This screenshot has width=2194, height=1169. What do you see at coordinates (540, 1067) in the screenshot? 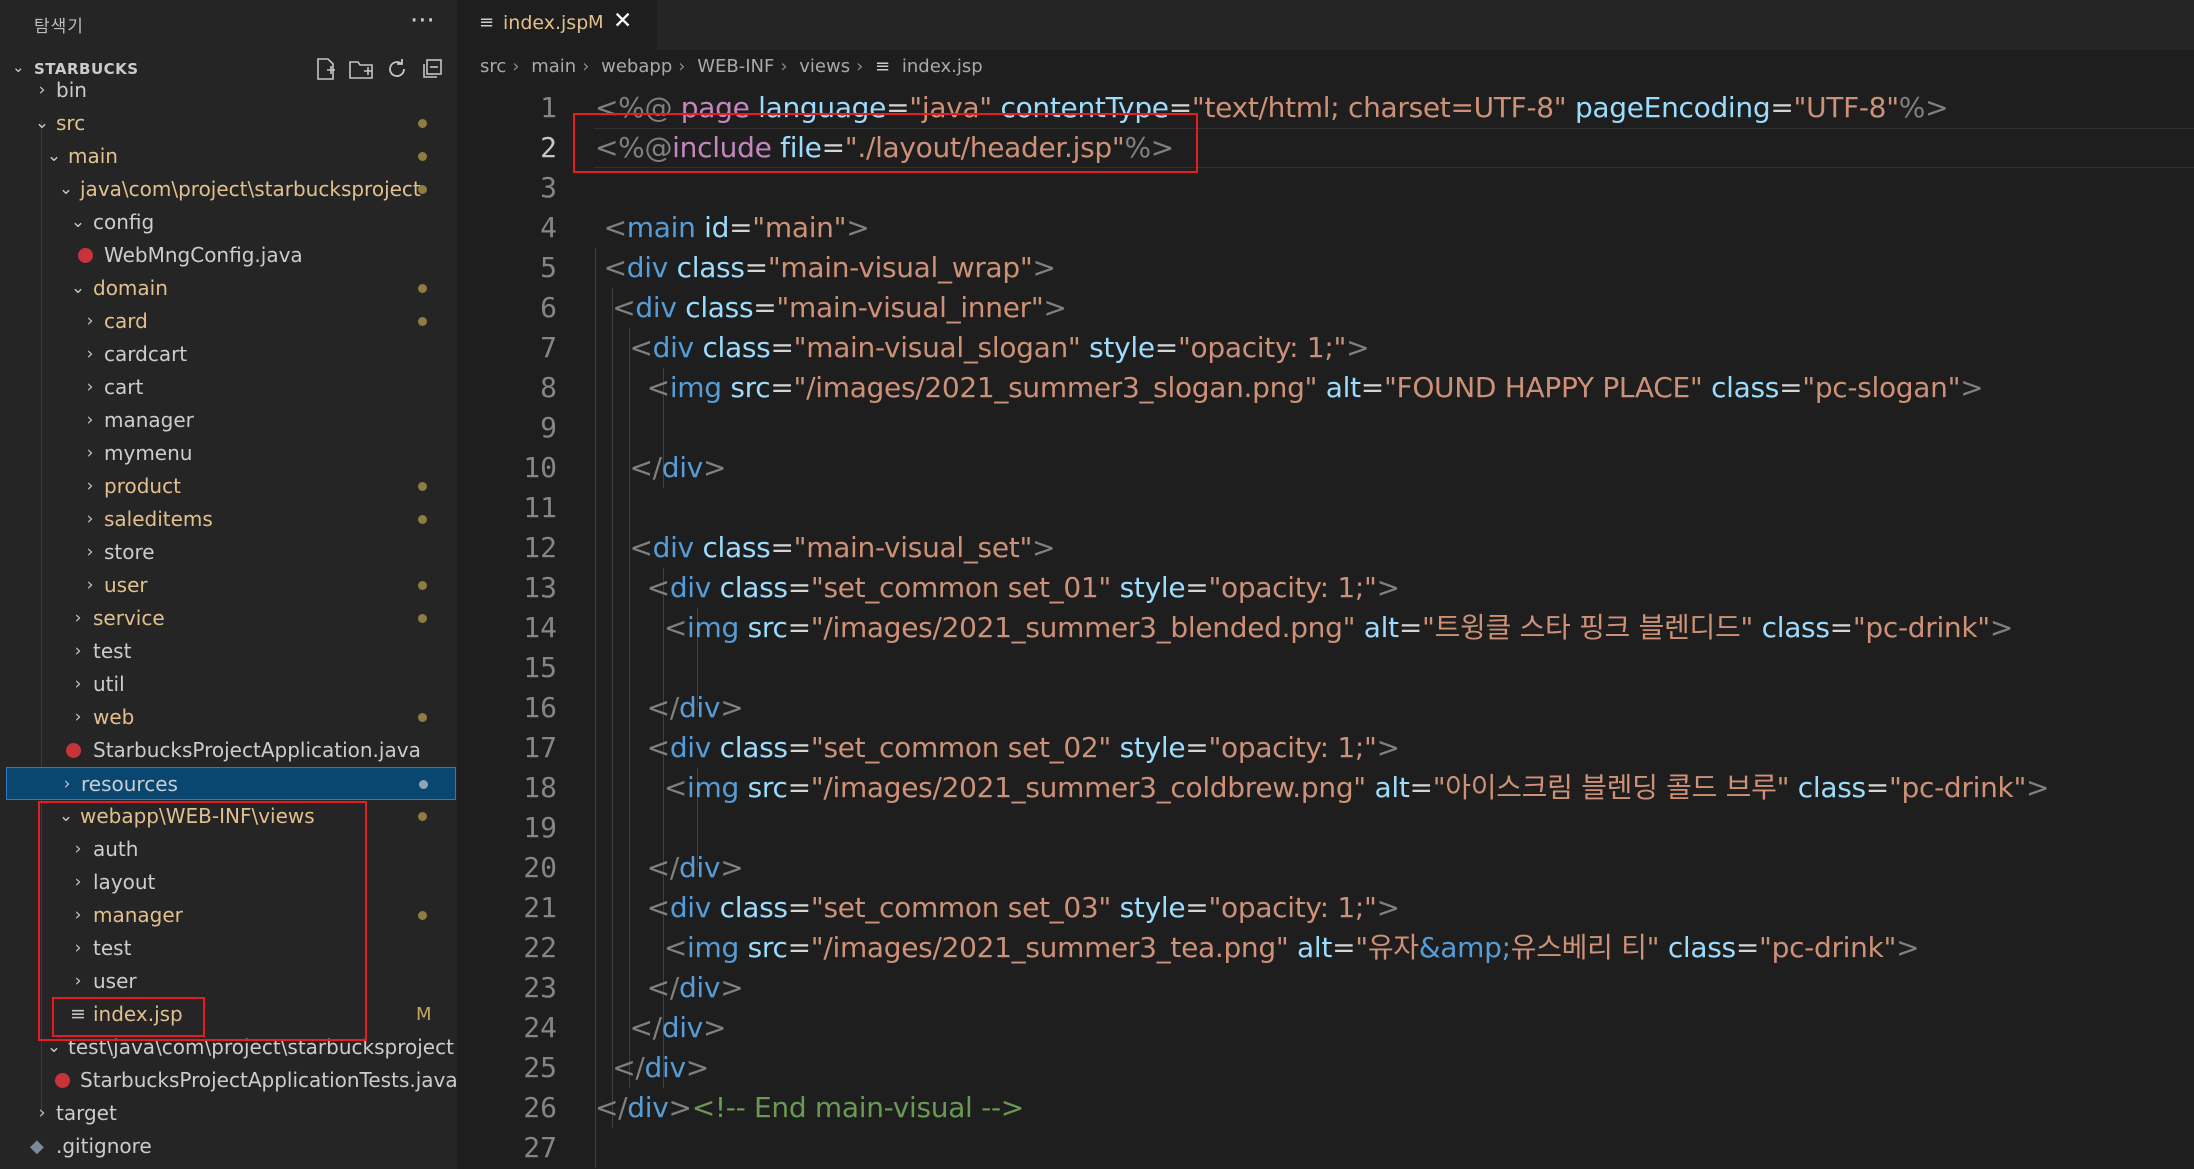
I see `line-number: 25` at bounding box center [540, 1067].